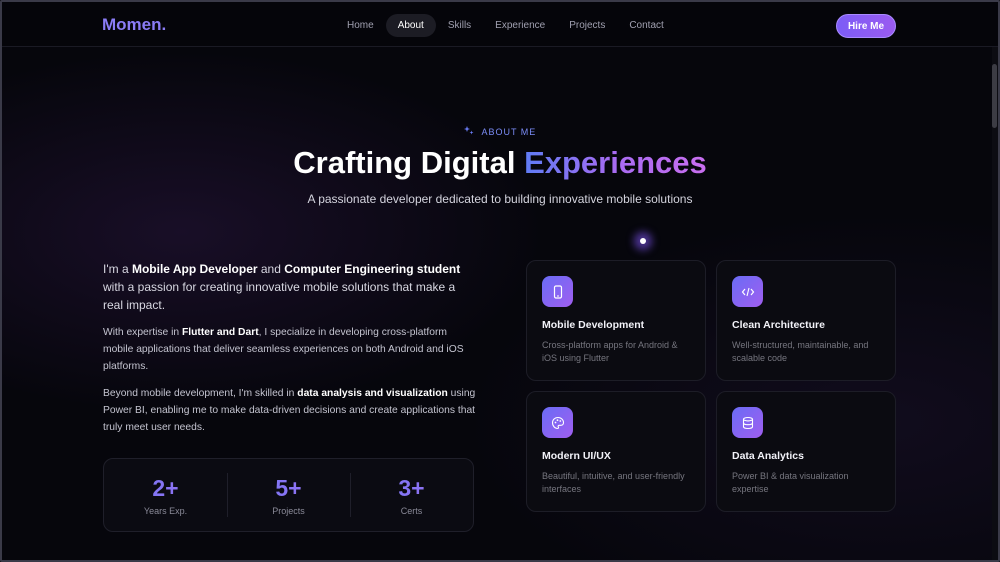  What do you see at coordinates (404, 162) in the screenshot?
I see `title-plain: Crafting Digital` at bounding box center [404, 162].